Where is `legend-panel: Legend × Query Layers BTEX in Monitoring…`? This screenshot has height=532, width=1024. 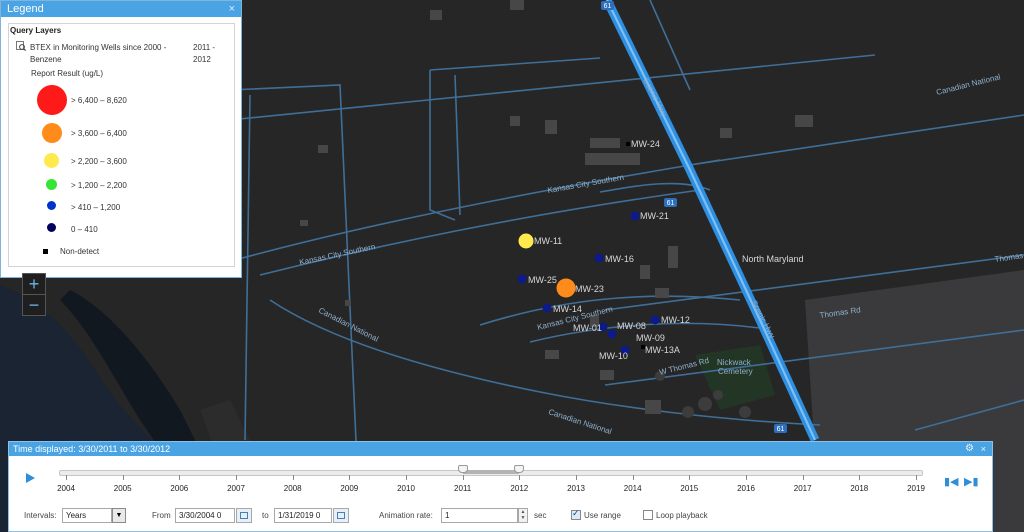 legend-panel: Legend × Query Layers BTEX in Monitoring… is located at coordinates (121, 139).